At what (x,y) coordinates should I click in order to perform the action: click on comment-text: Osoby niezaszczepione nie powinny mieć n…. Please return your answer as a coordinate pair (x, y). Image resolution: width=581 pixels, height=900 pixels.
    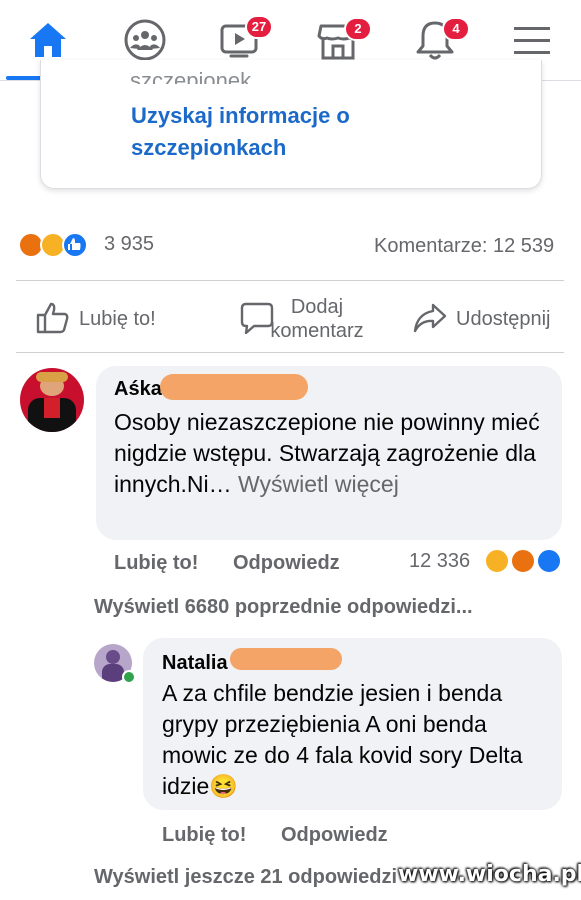
    Looking at the image, I should click on (329, 453).